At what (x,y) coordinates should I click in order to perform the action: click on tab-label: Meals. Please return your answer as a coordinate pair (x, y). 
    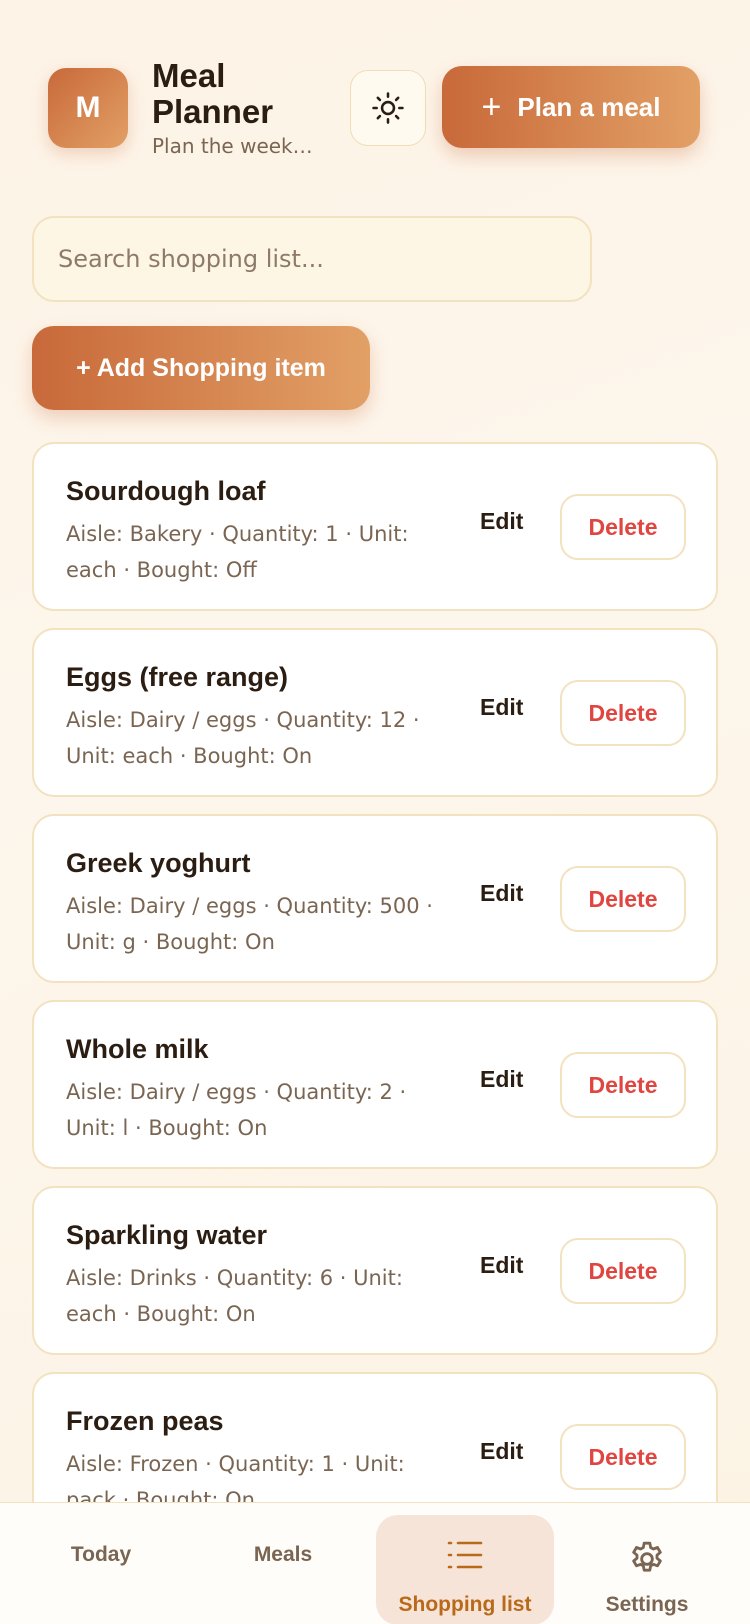
    Looking at the image, I should click on (283, 1554).